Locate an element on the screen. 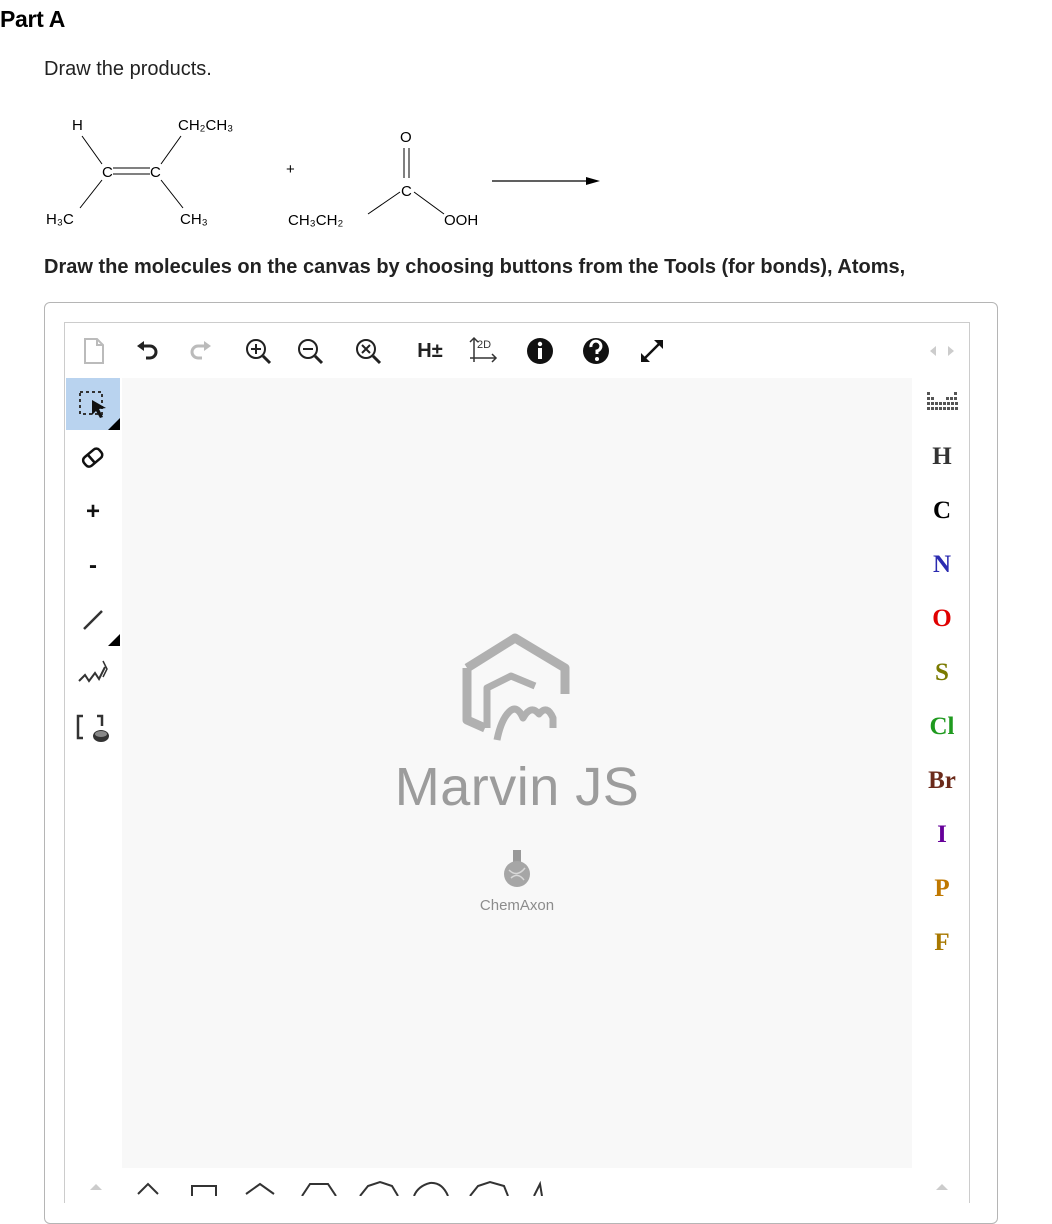  undo-button is located at coordinates (148, 351).